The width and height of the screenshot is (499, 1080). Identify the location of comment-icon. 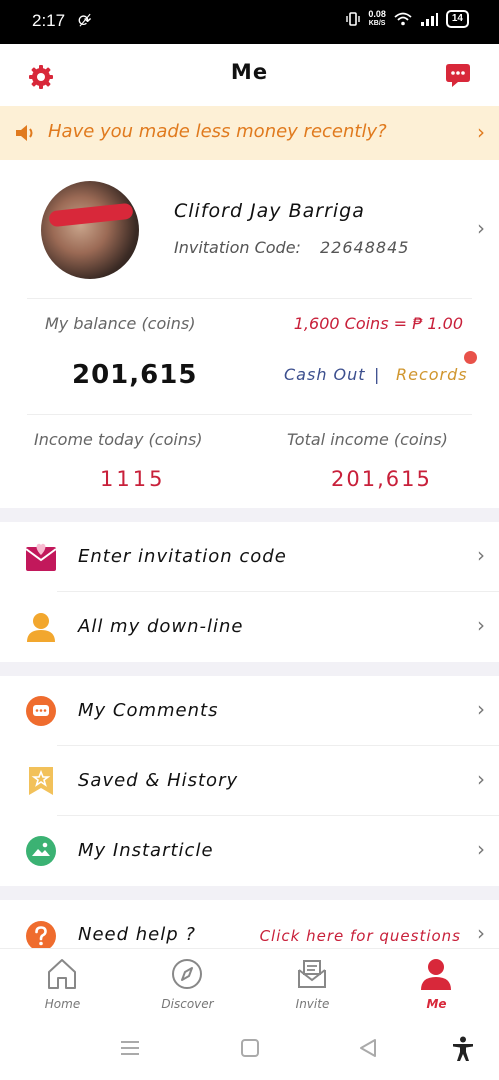
(41, 711).